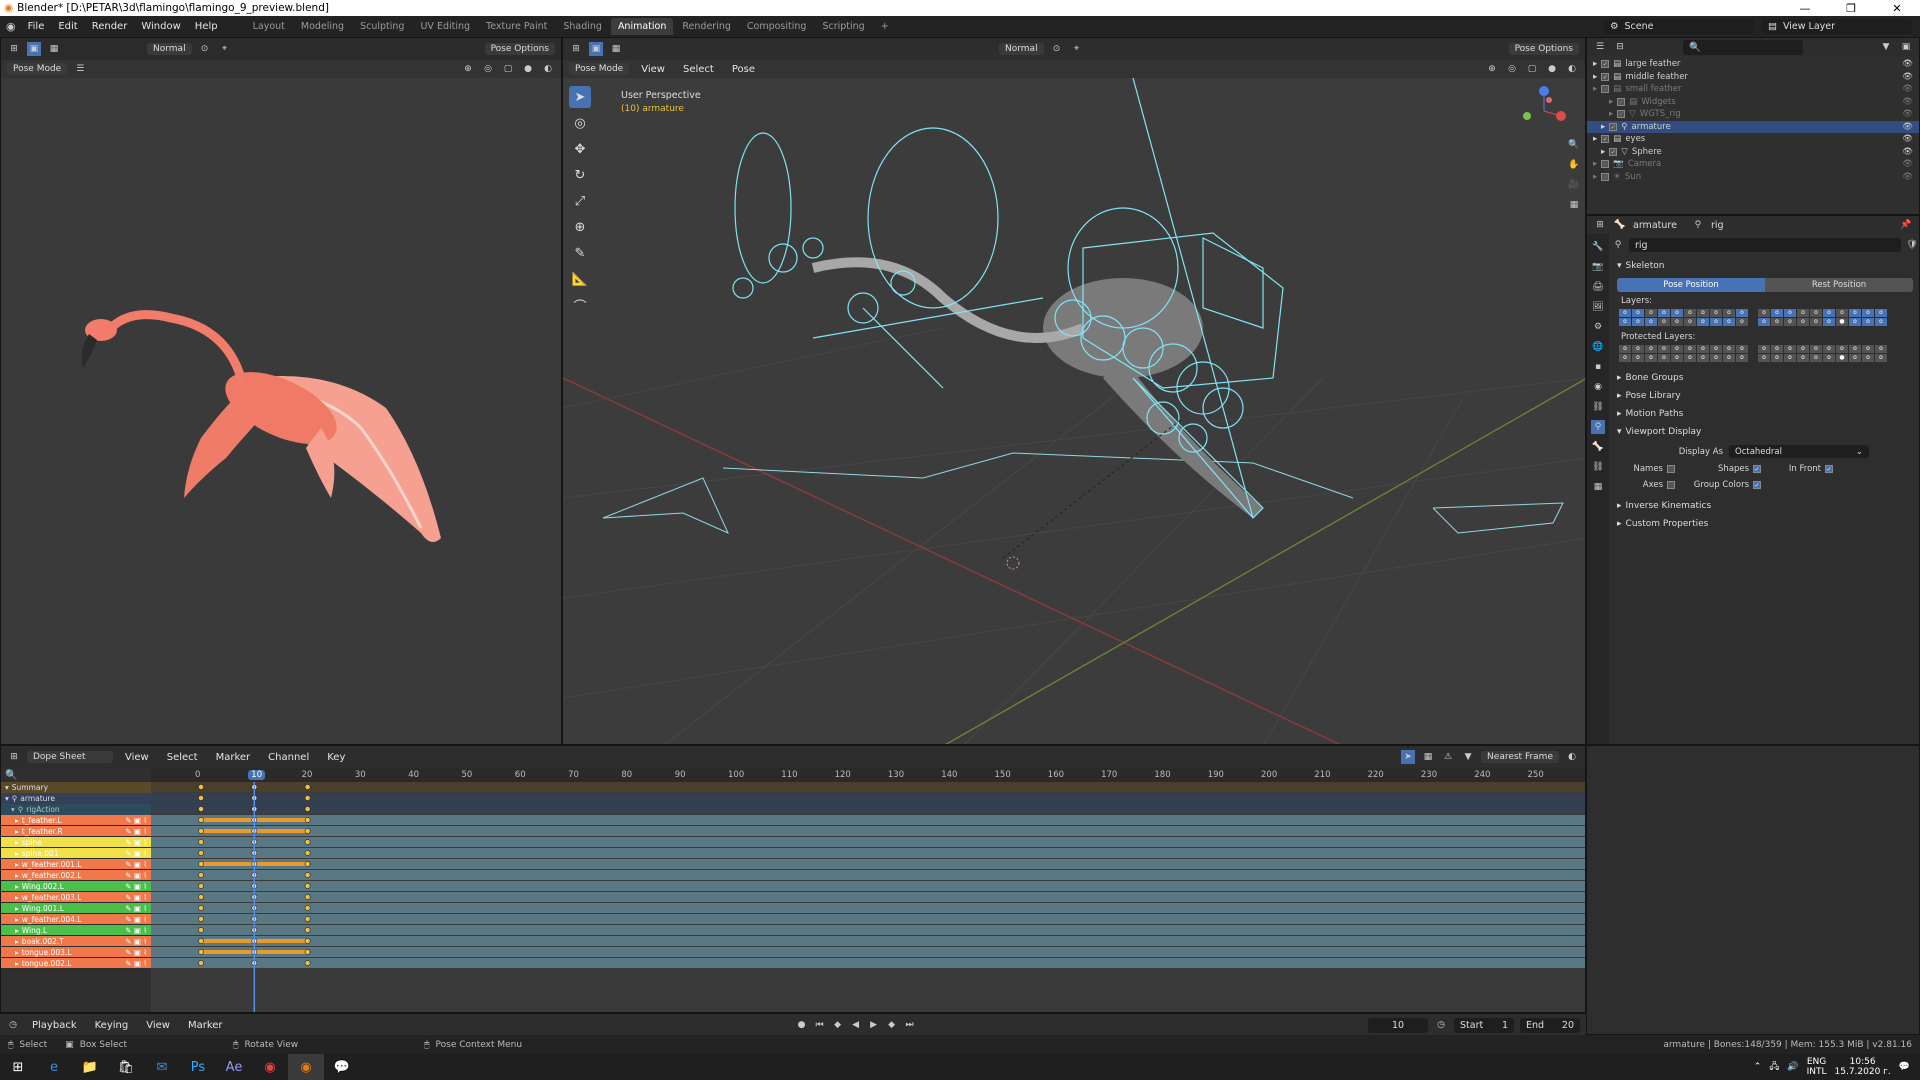  I want to click on scene-selector: ⚙ Scene, so click(1679, 26).